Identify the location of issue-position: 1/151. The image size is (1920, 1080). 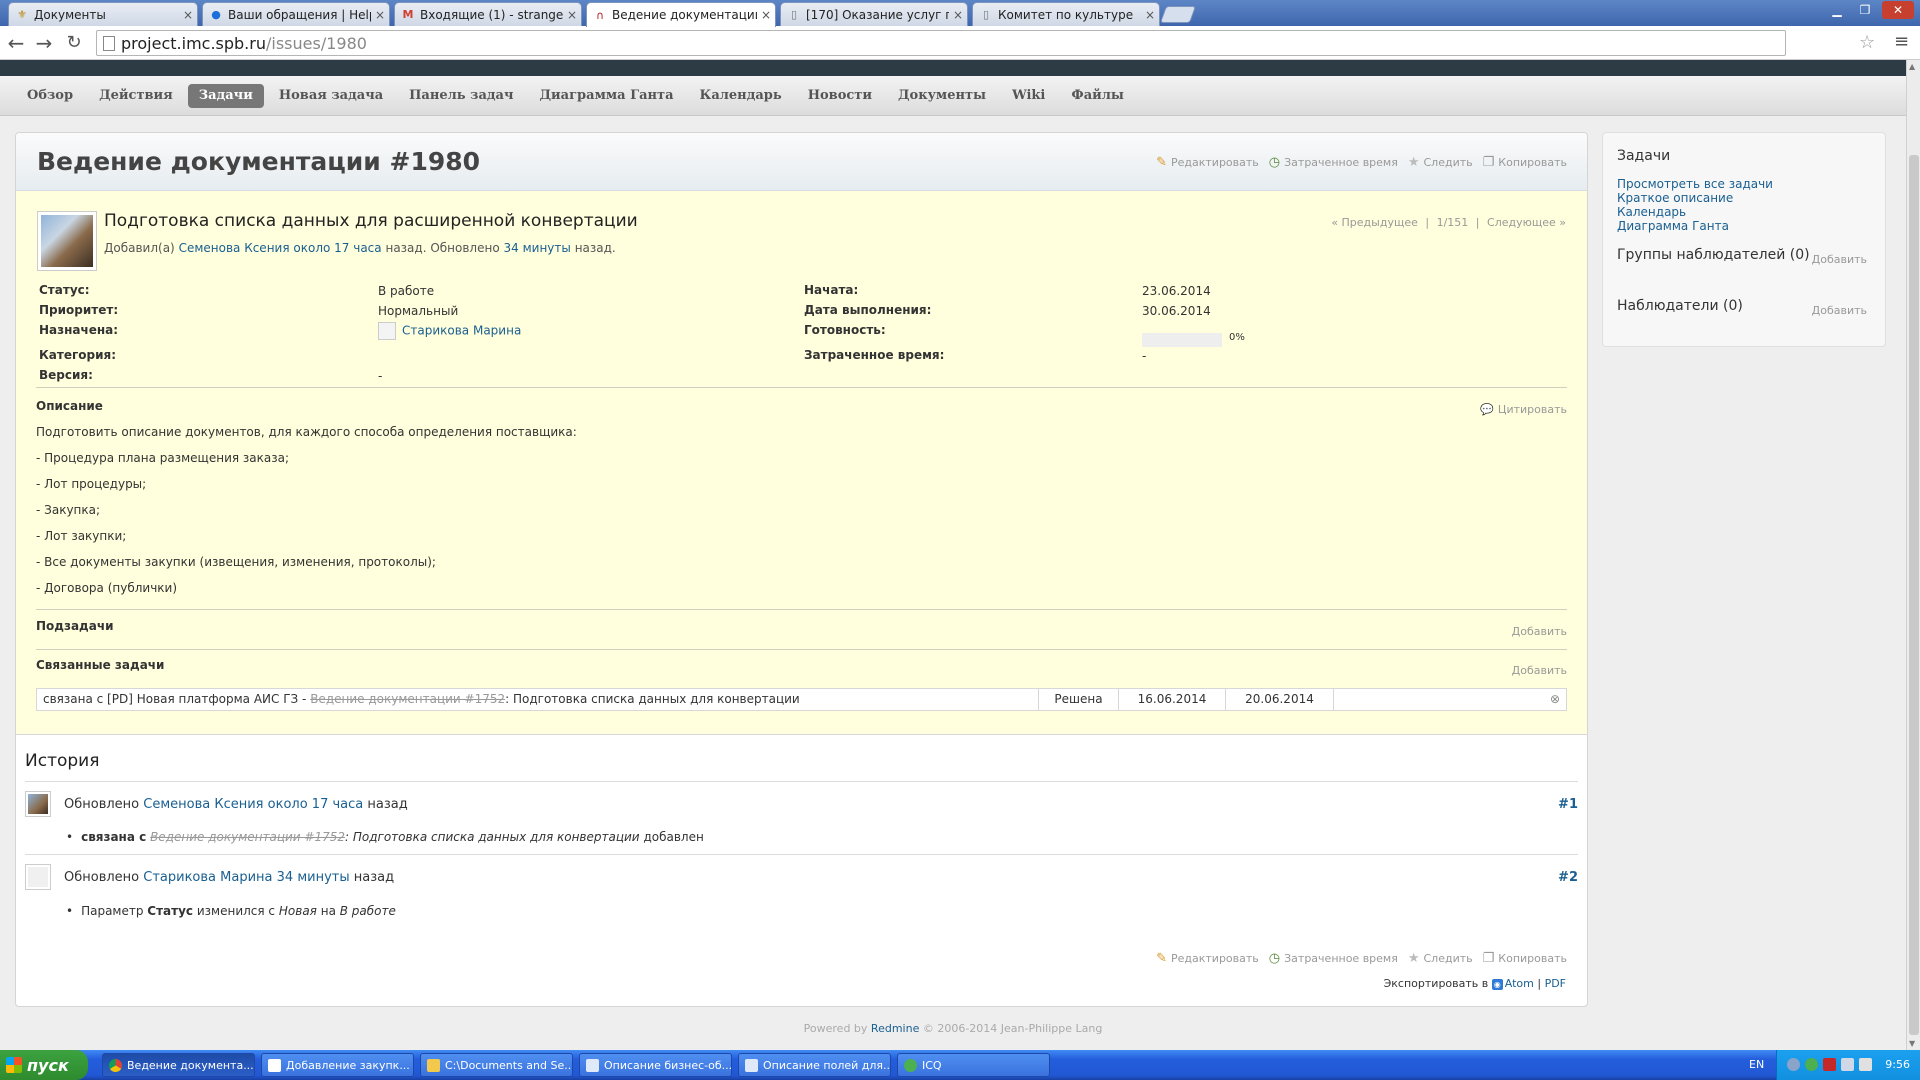
(1452, 222).